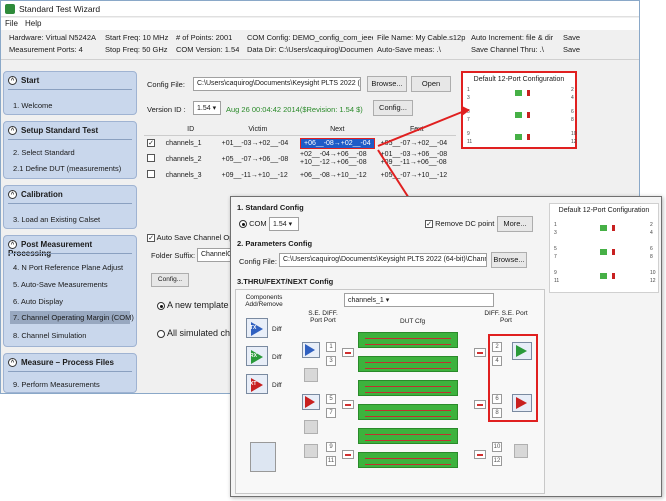  I want to click on dlg-config-file-label: Config File:, so click(258, 261).